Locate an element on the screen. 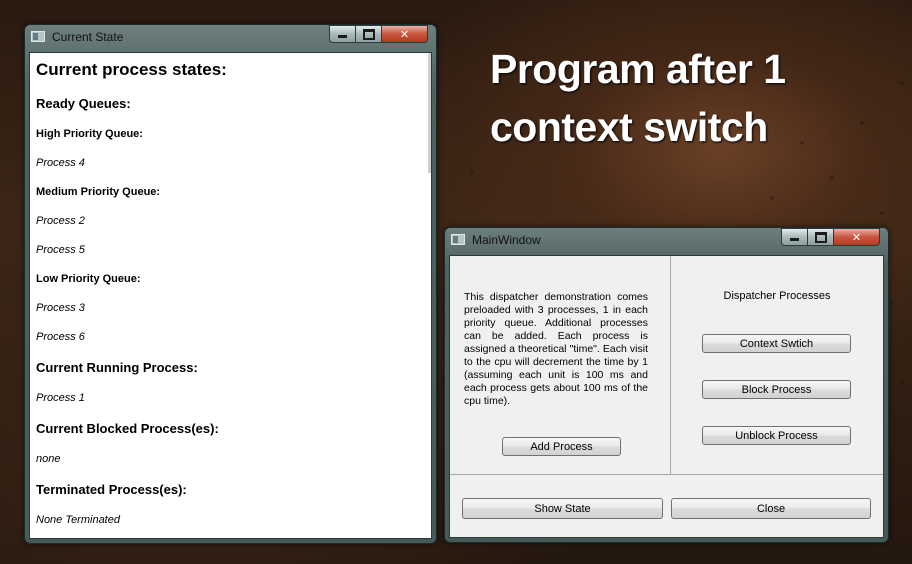 Image resolution: width=912 pixels, height=564 pixels. high-priority-item: Process 4 is located at coordinates (60, 163).